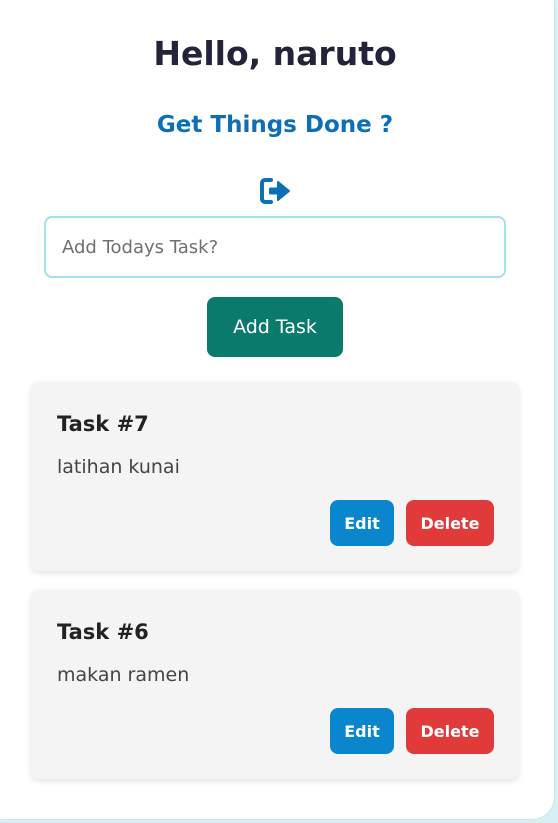 This screenshot has width=558, height=823. What do you see at coordinates (275, 247) in the screenshot?
I see `task-input` at bounding box center [275, 247].